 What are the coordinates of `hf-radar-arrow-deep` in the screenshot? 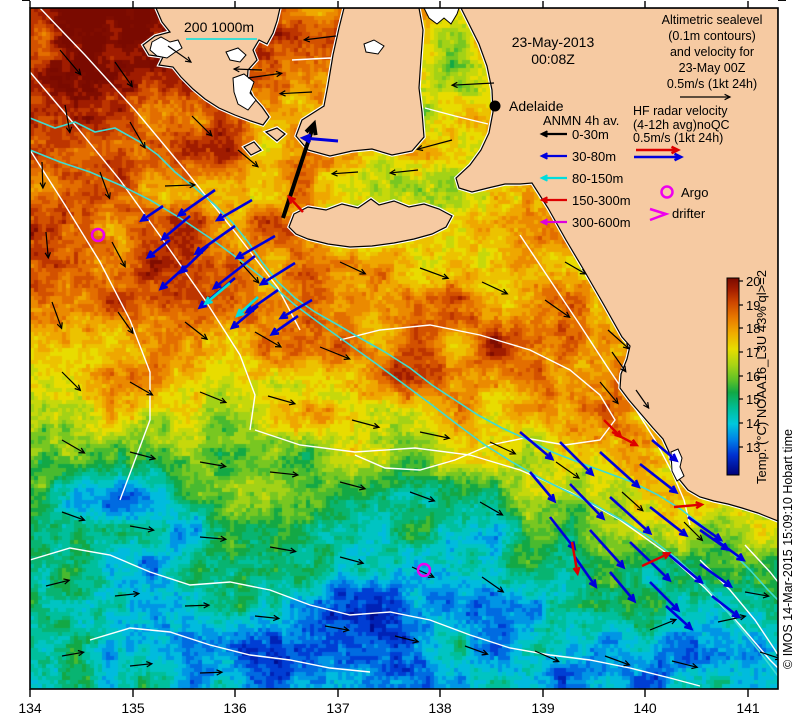 It's located at (655, 560).